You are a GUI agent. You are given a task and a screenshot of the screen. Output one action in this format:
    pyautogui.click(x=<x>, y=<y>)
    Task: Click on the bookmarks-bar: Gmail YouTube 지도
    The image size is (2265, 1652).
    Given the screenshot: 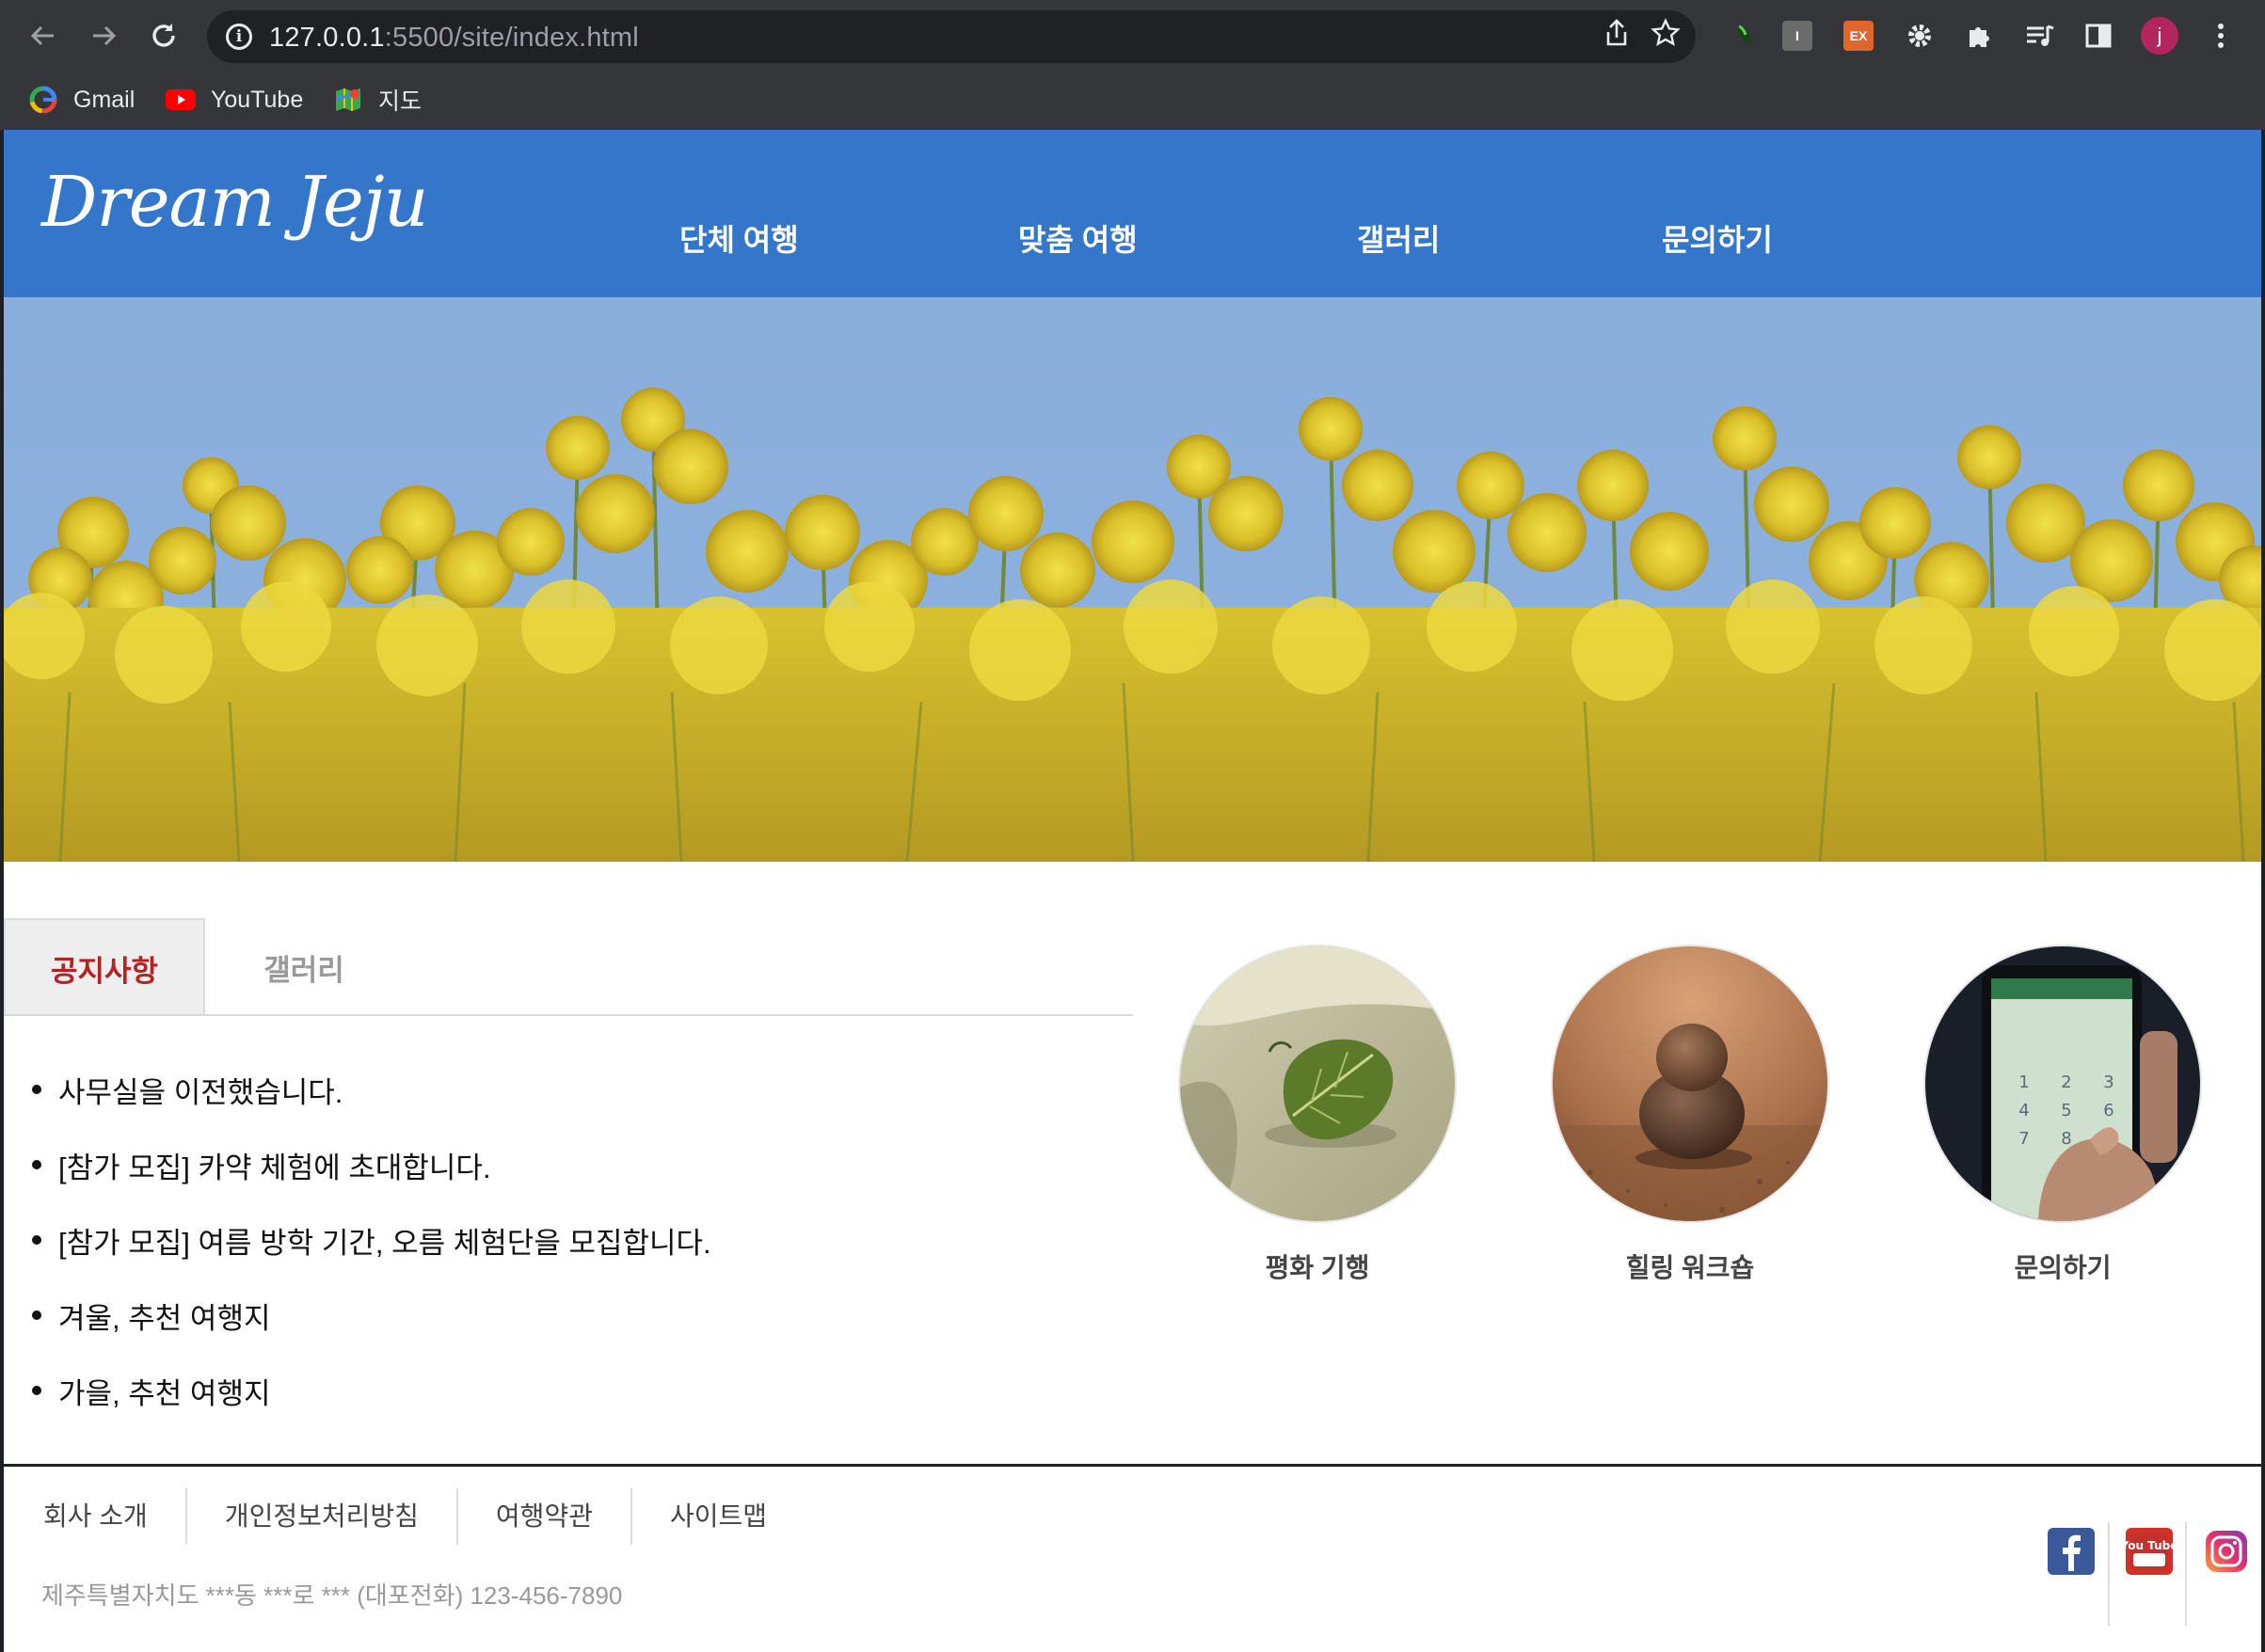 What is the action you would take?
    pyautogui.click(x=1132, y=101)
    